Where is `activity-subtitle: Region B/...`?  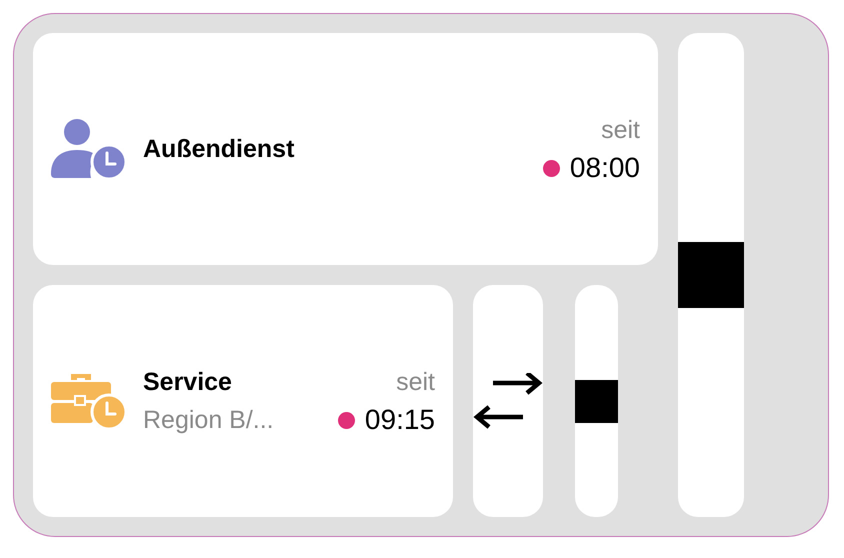 activity-subtitle: Region B/... is located at coordinates (209, 420).